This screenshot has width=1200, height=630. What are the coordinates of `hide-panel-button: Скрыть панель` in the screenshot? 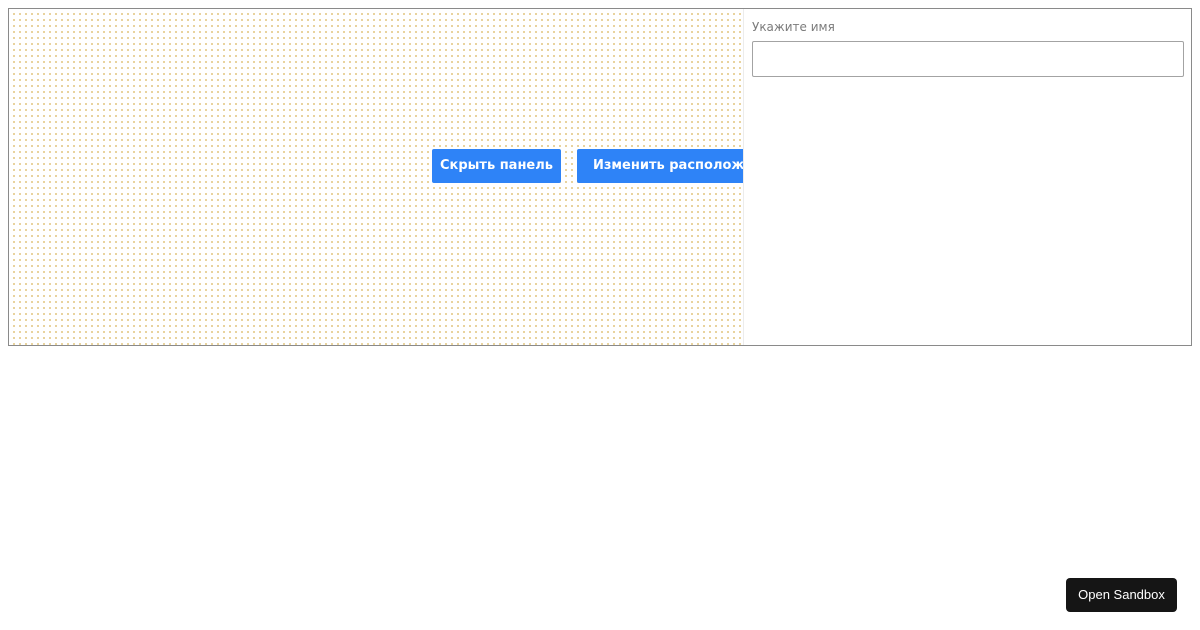 It's located at (496, 166).